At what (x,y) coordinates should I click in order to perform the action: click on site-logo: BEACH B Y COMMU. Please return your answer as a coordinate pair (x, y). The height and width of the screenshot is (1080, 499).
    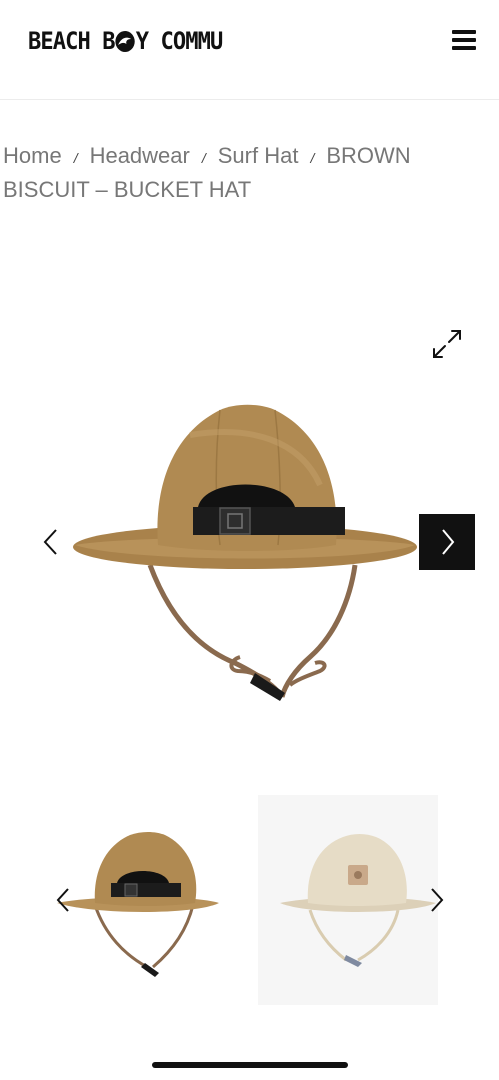
    Looking at the image, I should click on (133, 41).